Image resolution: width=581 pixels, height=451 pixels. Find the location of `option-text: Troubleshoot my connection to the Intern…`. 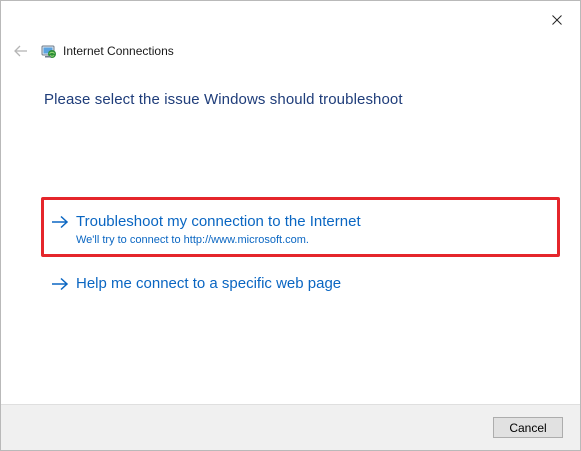

option-text: Troubleshoot my connection to the Intern… is located at coordinates (218, 229).